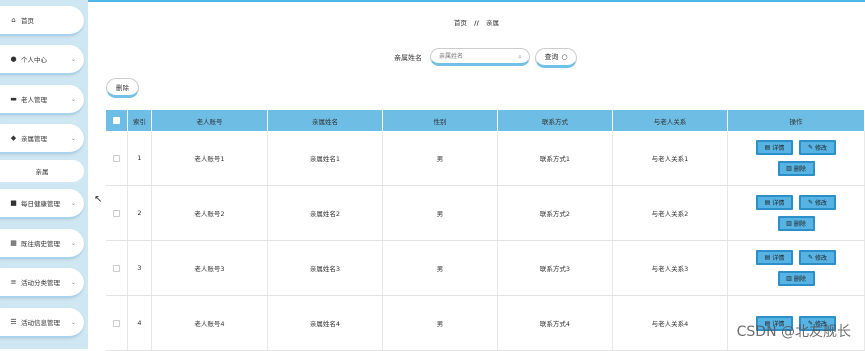  What do you see at coordinates (13, 20) in the screenshot?
I see `home-icon: ⌂` at bounding box center [13, 20].